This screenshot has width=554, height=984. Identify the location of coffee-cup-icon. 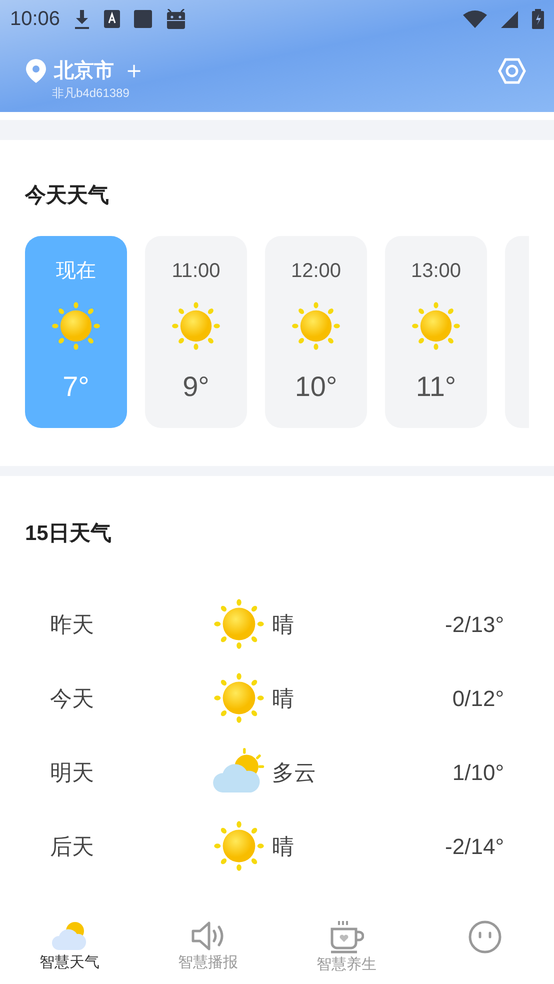
(346, 937).